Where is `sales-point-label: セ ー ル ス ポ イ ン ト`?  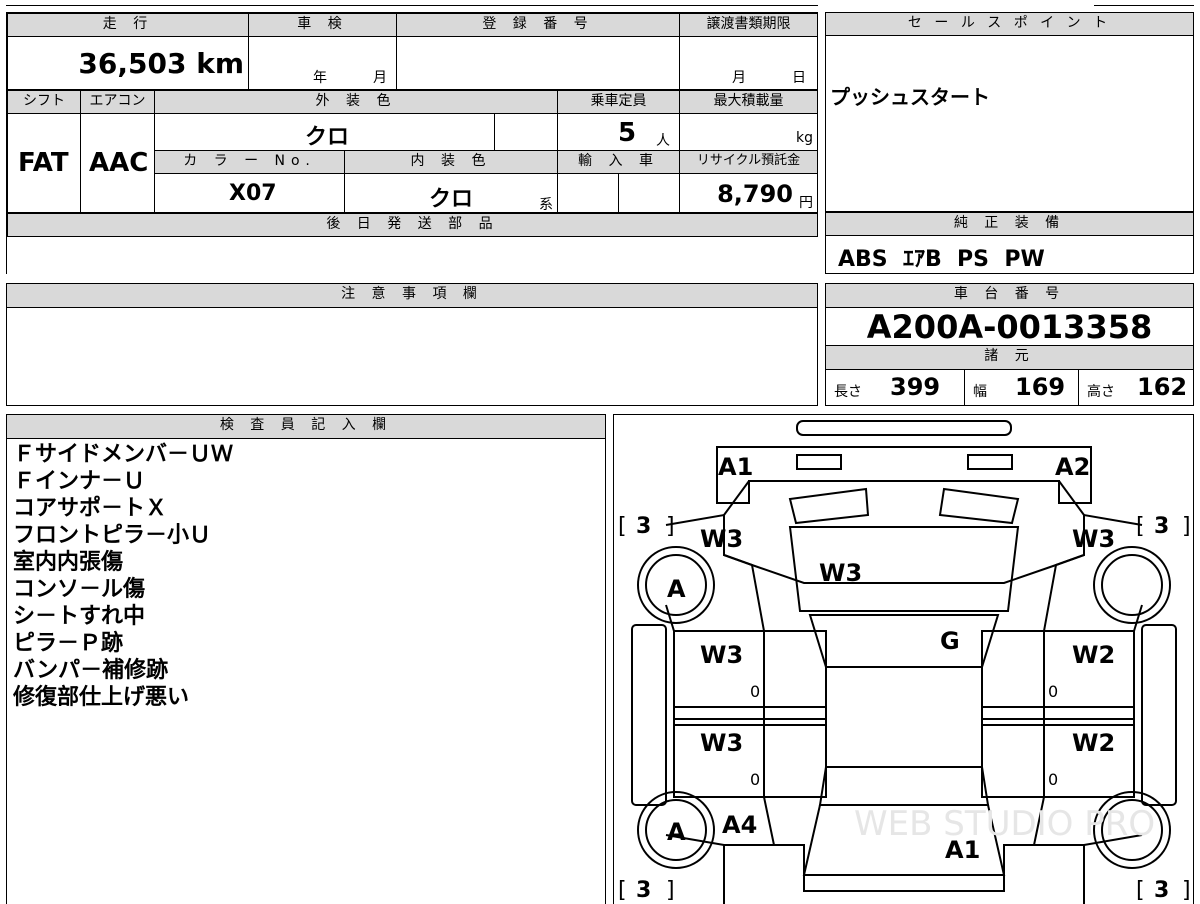 sales-point-label: セ ー ル ス ポ イ ン ト is located at coordinates (1009, 24).